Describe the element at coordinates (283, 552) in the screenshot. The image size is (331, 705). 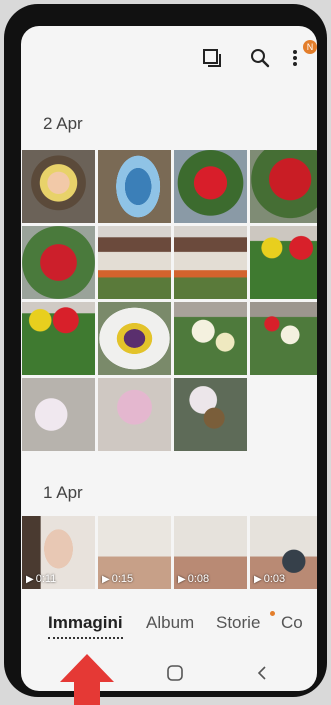
I see `video-thumbnail: ▶ 0:03` at that location.